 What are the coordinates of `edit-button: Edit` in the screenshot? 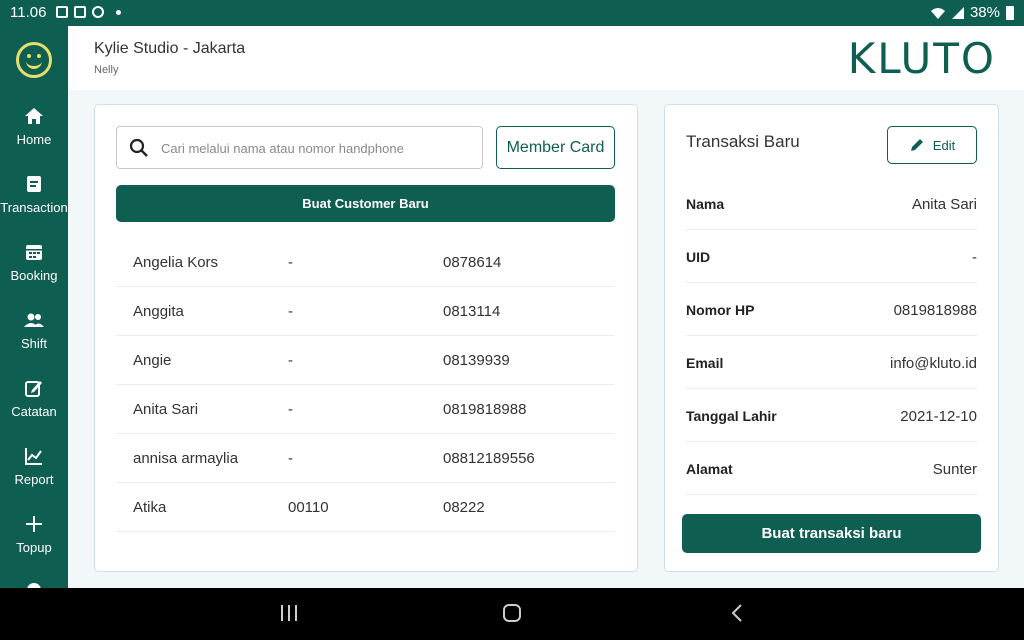 It's located at (932, 145).